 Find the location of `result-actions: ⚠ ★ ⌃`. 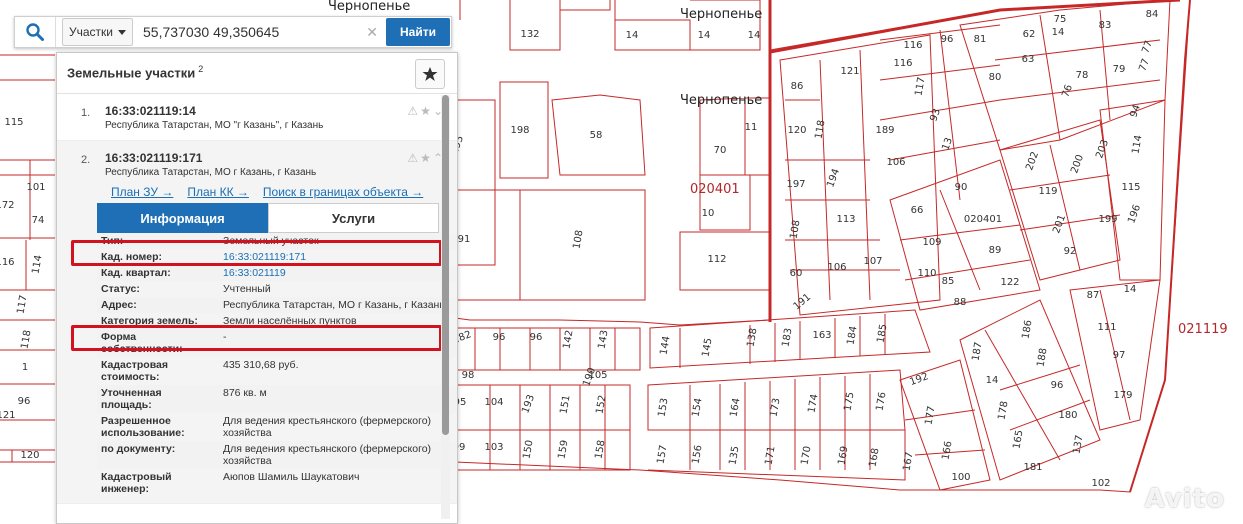

result-actions: ⚠ ★ ⌃ is located at coordinates (425, 158).